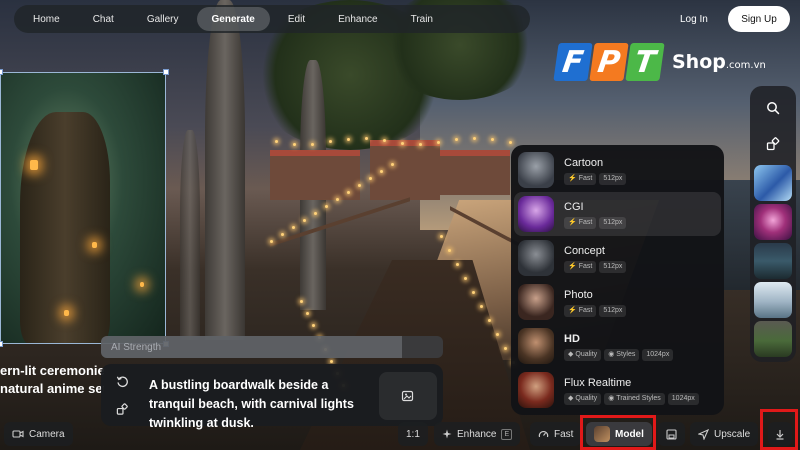 Image resolution: width=800 pixels, height=450 pixels. I want to click on image-edit-icon, so click(407, 396).